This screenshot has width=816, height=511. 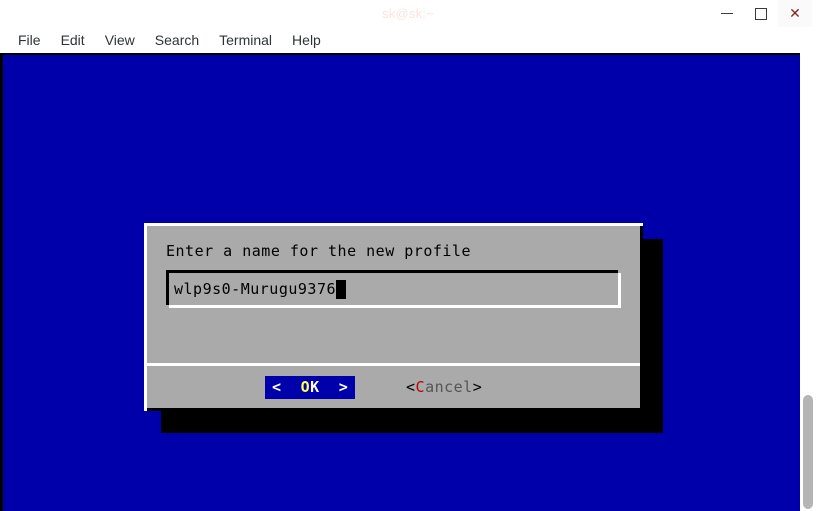 I want to click on dialog-border-bottom, so click(x=395, y=409).